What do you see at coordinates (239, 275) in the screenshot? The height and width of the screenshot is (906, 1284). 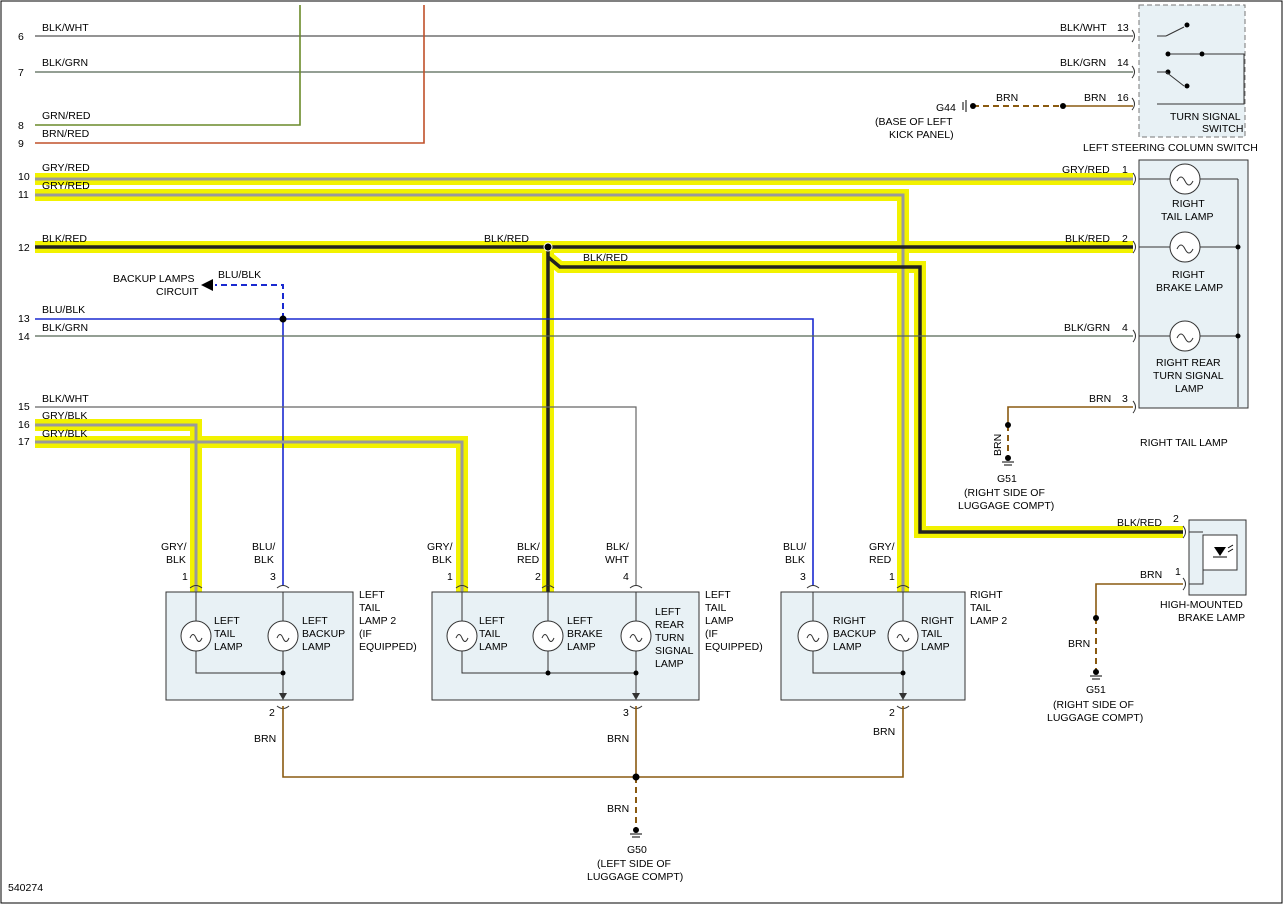 I see `svg-text: BLU/BLK` at bounding box center [239, 275].